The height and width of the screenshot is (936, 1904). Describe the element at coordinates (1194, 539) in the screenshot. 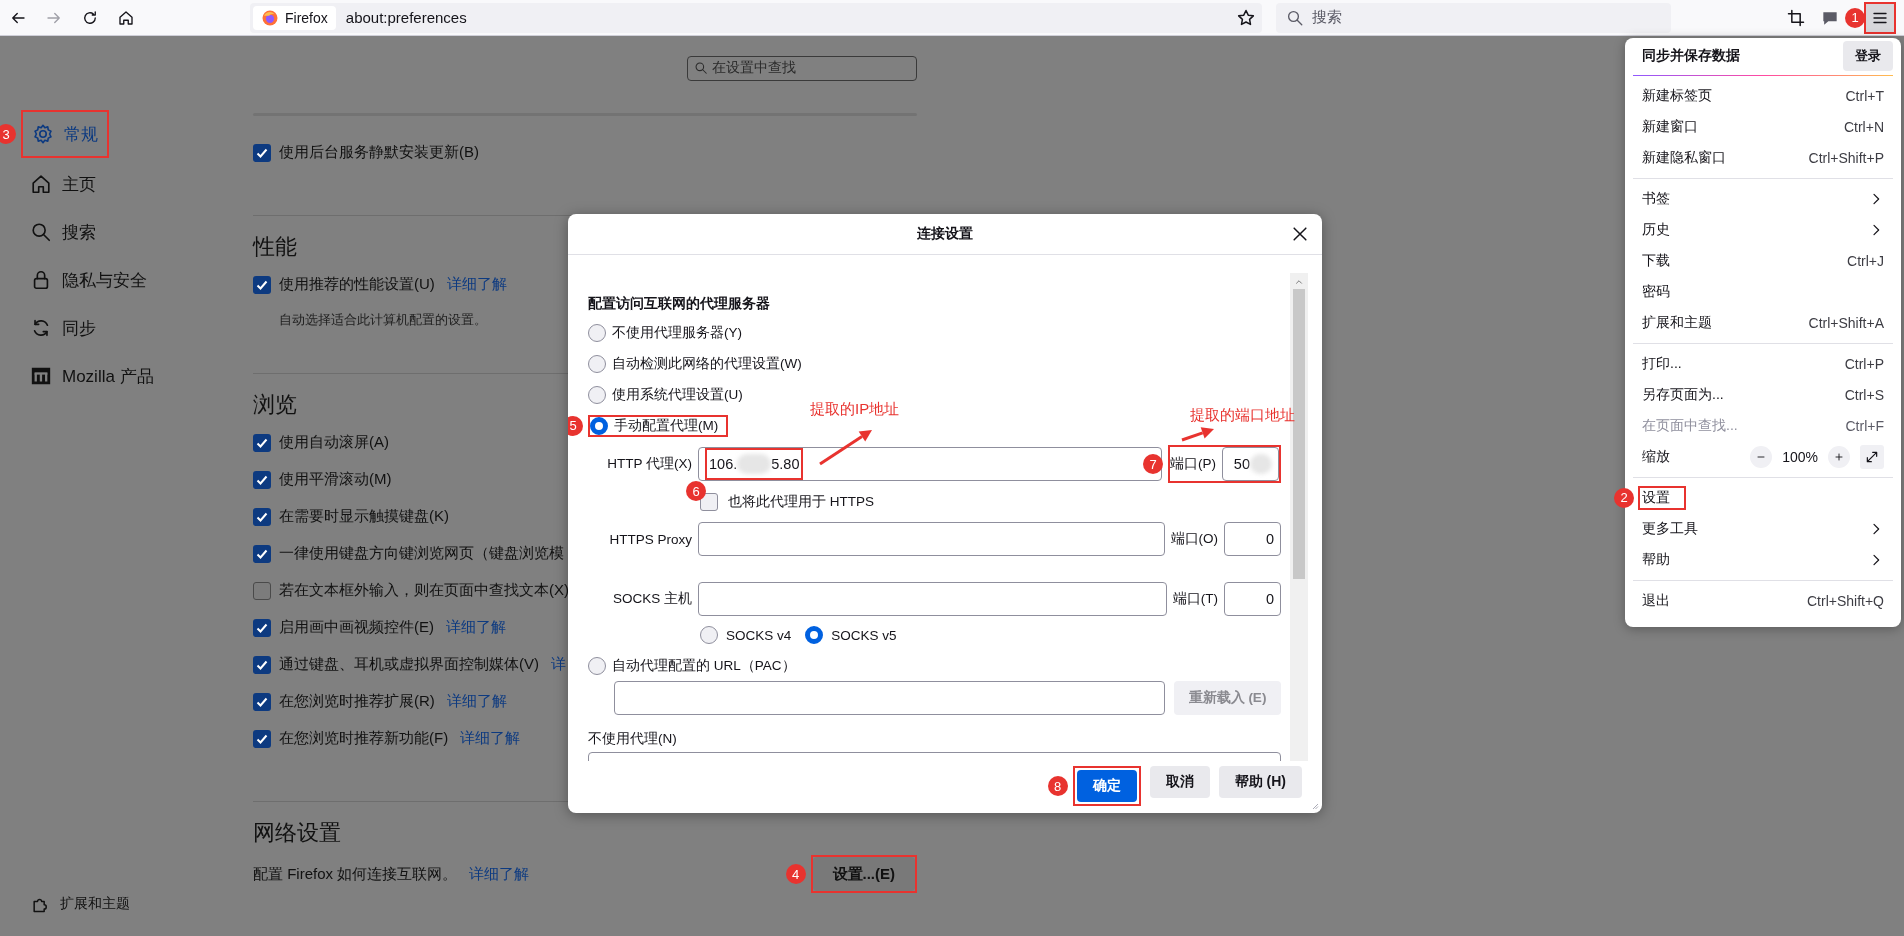

I see `field-label: 端口(O)` at that location.